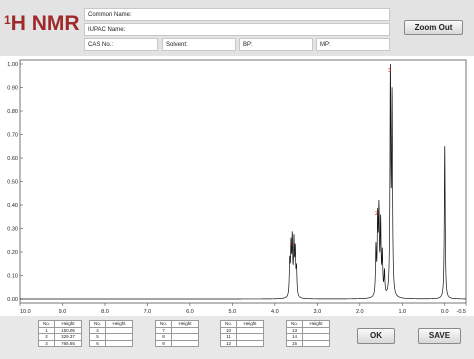 This screenshot has width=474, height=359. Describe the element at coordinates (12, 136) in the screenshot. I see `y-tick-label: 0.70` at that location.